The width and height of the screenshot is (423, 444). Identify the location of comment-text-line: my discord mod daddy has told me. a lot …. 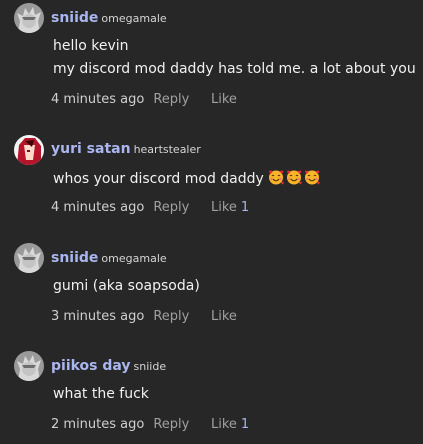
(234, 69).